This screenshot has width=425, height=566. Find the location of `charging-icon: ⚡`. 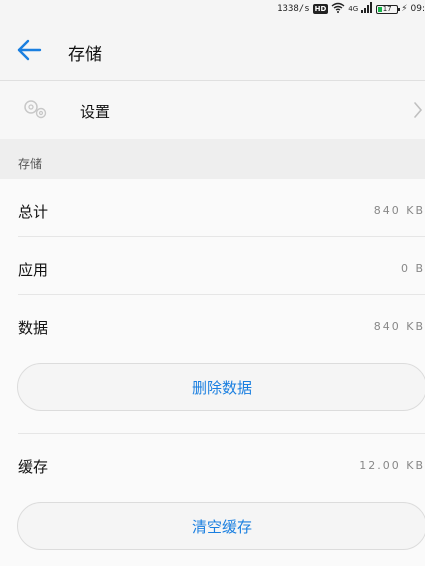

charging-icon: ⚡ is located at coordinates (404, 9).